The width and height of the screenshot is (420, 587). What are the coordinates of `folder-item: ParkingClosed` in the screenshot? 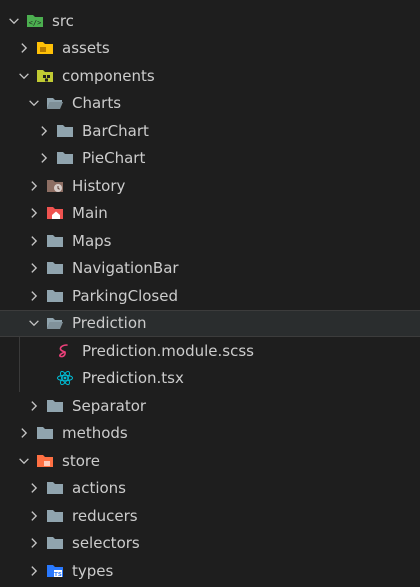 It's located at (210, 296).